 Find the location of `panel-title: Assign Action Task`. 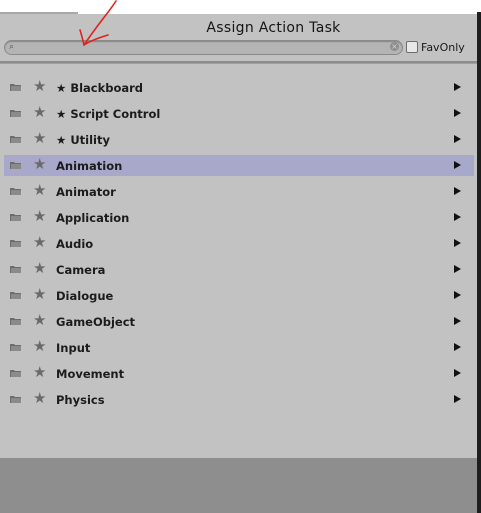

panel-title: Assign Action Task is located at coordinates (238, 28).